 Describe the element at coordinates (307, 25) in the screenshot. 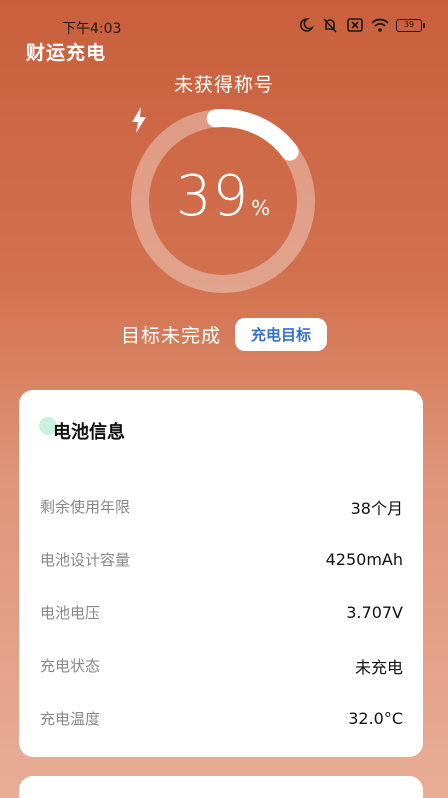

I see `moon-icon` at that location.